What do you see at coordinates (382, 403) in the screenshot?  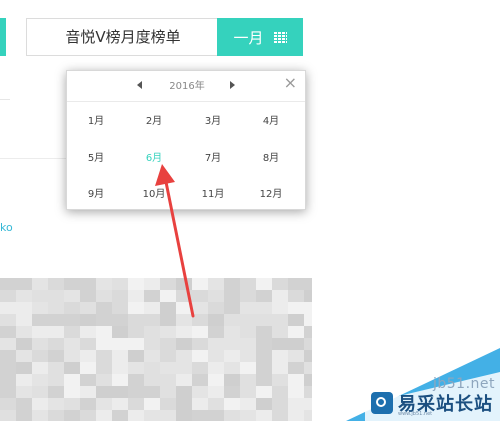 I see `site-logo-icon` at bounding box center [382, 403].